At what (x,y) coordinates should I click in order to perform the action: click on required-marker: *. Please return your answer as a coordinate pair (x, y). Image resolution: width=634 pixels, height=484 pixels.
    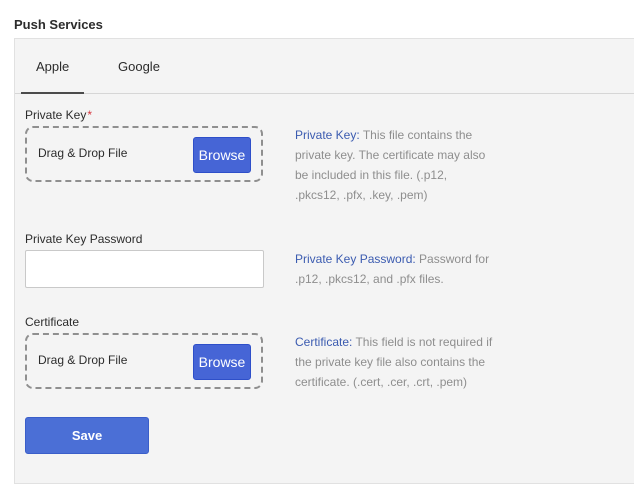
    Looking at the image, I should click on (90, 115).